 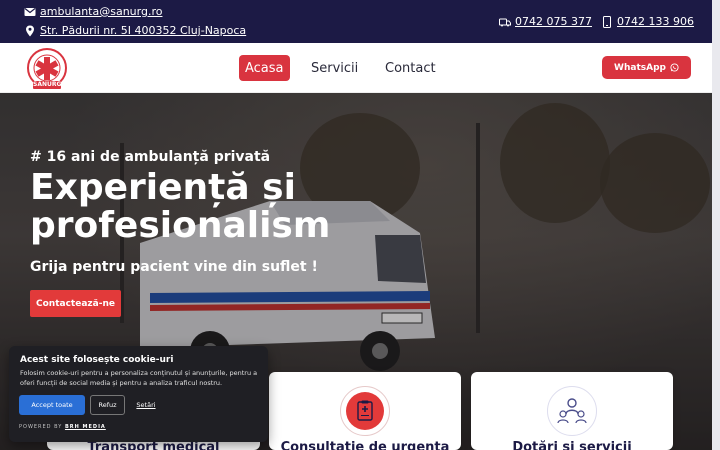 I want to click on phone1-row: 0742 075 377, so click(x=545, y=21).